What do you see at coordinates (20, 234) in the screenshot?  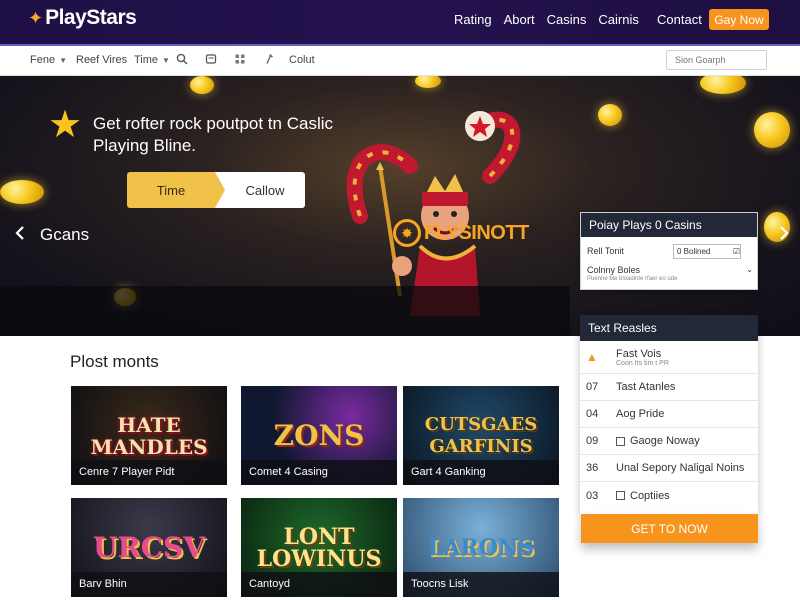 I see `chevron-left-icon` at bounding box center [20, 234].